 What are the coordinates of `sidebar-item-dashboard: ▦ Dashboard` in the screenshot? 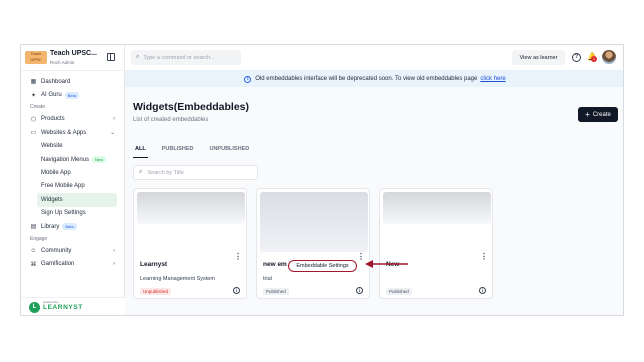 It's located at (73, 81).